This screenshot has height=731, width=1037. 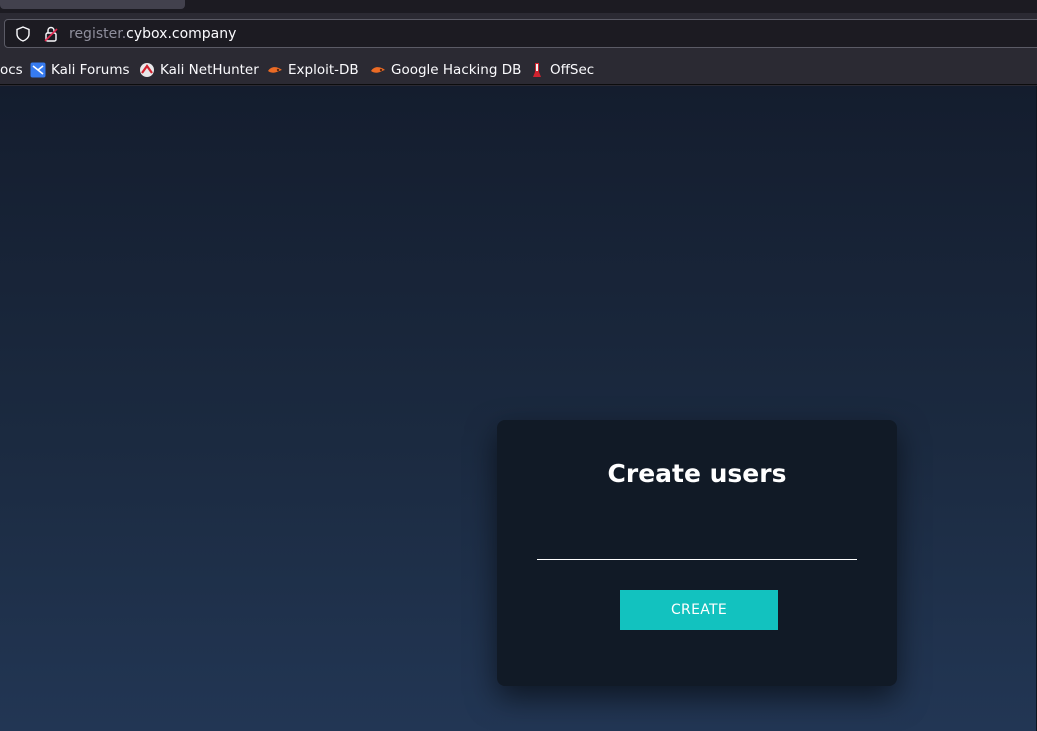 What do you see at coordinates (38, 70) in the screenshot?
I see `kali-forums-icon` at bounding box center [38, 70].